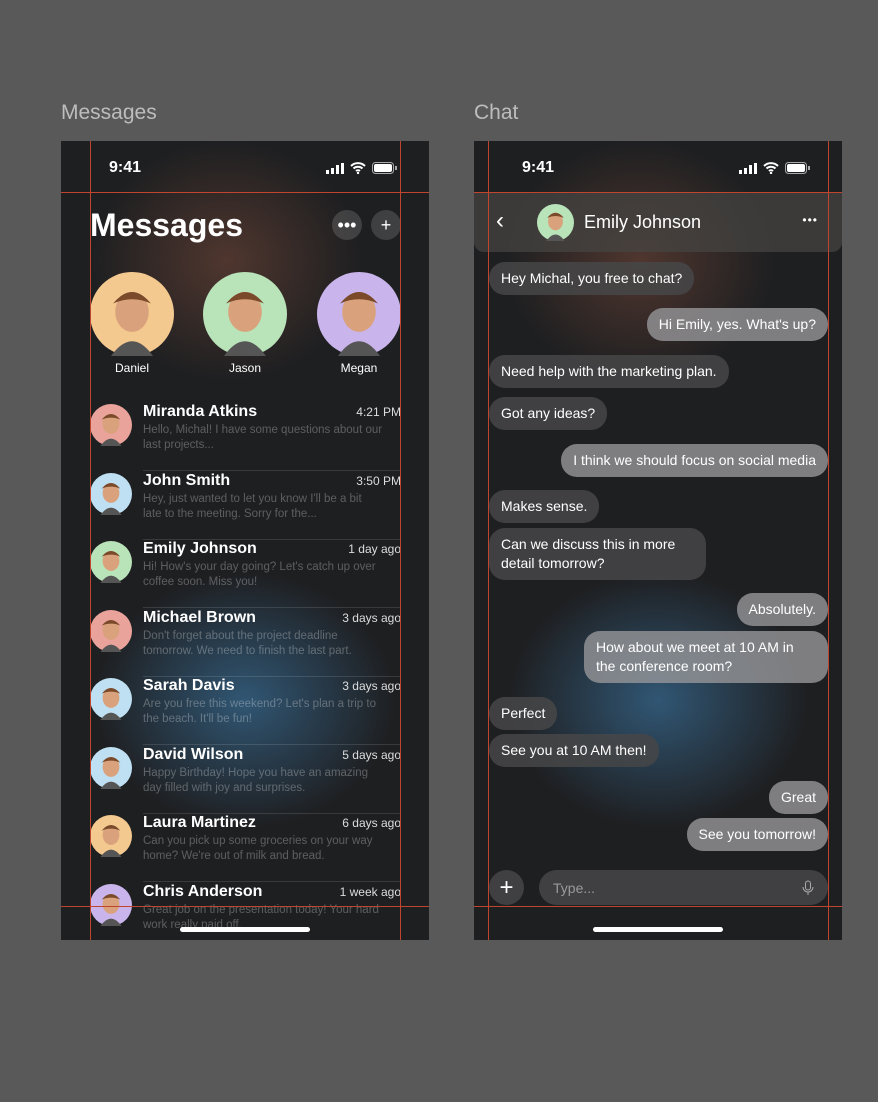 The image size is (878, 1102). What do you see at coordinates (500, 221) in the screenshot?
I see `back-button: ‹` at bounding box center [500, 221].